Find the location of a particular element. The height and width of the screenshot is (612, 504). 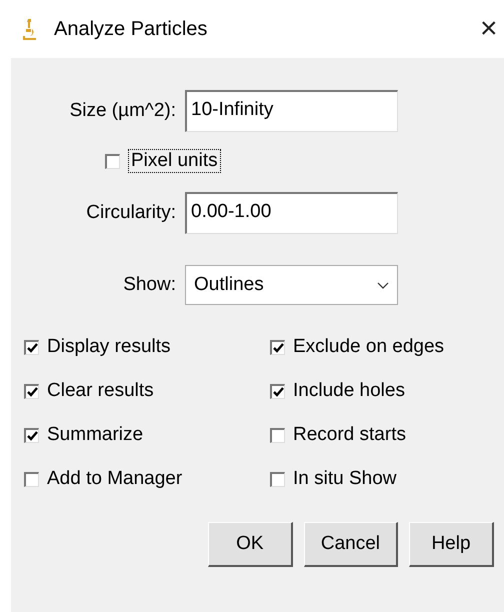

dialog-button: Cancel is located at coordinates (351, 544).